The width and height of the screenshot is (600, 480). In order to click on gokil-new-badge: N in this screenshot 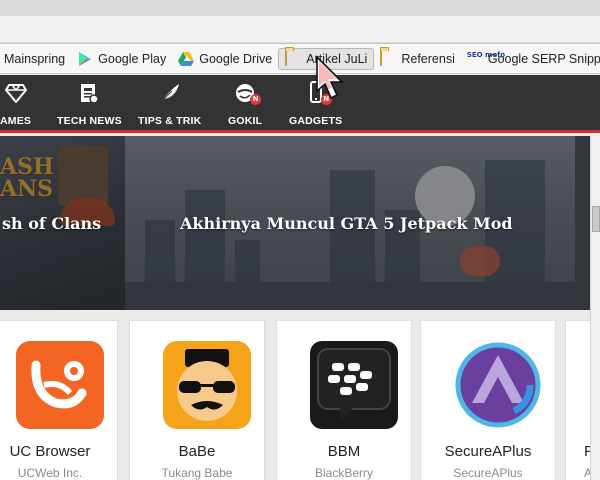, I will do `click(256, 99)`.